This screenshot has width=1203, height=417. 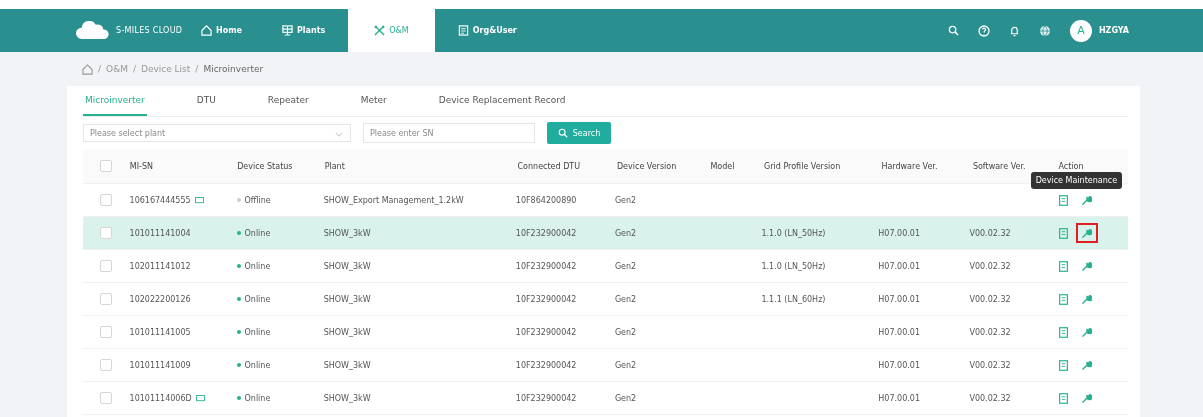 I want to click on table-row: 102022200126 Online SHOW_3kW 10F232900042 Gen2 1.1.1 (LN_60Hz) H07.00.01 V00.02.32, so click(x=605, y=299).